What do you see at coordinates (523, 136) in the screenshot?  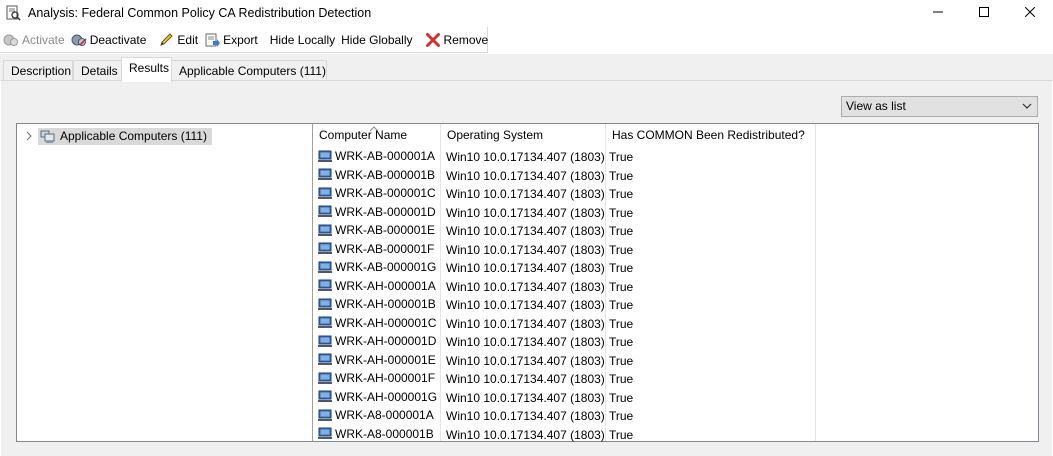 I see `column-header-operating-system: Operating System` at bounding box center [523, 136].